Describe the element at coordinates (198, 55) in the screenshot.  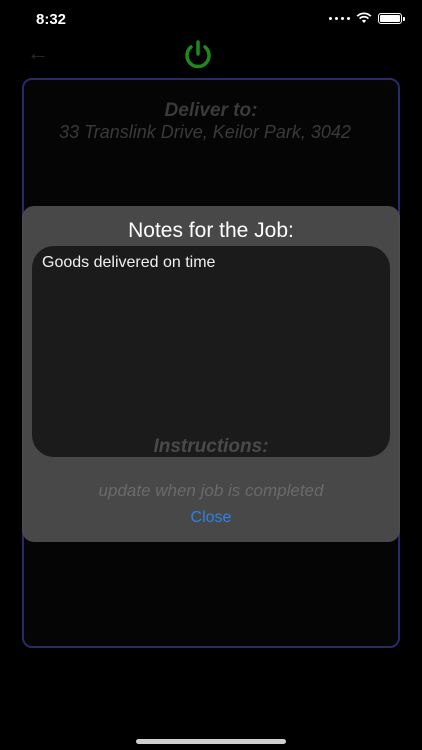
I see `power-icon` at that location.